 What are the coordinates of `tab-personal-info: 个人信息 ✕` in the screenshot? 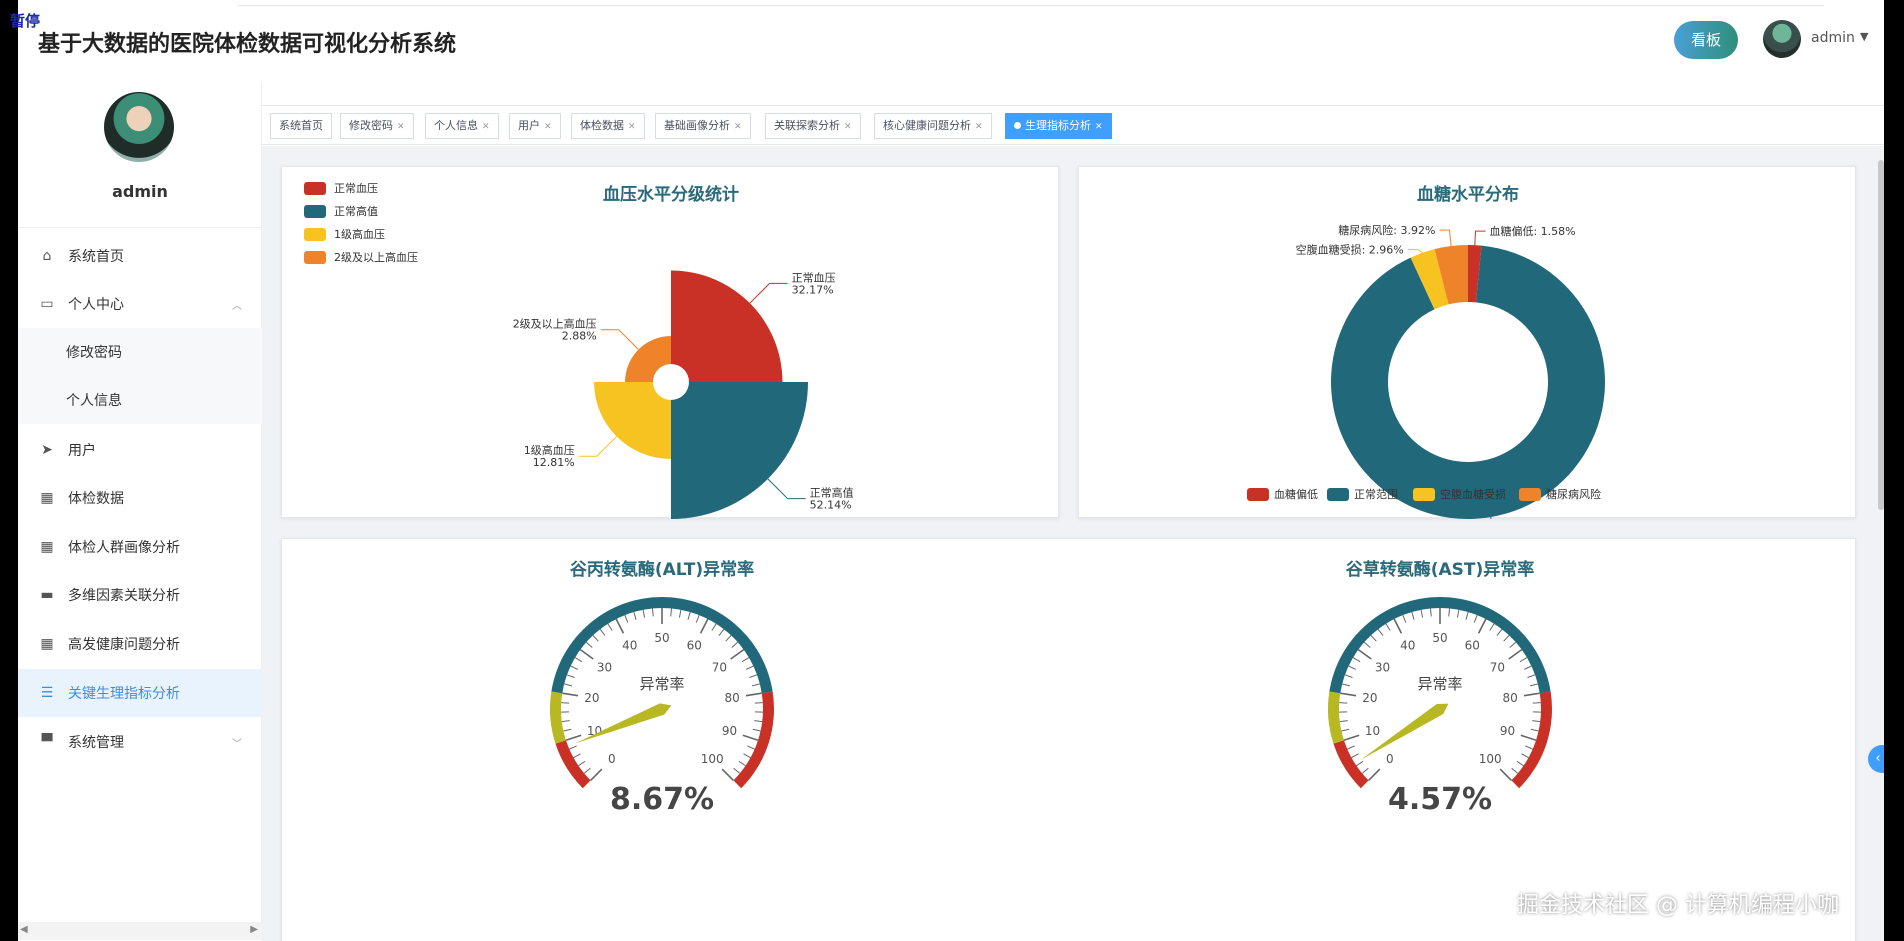 It's located at (462, 126).